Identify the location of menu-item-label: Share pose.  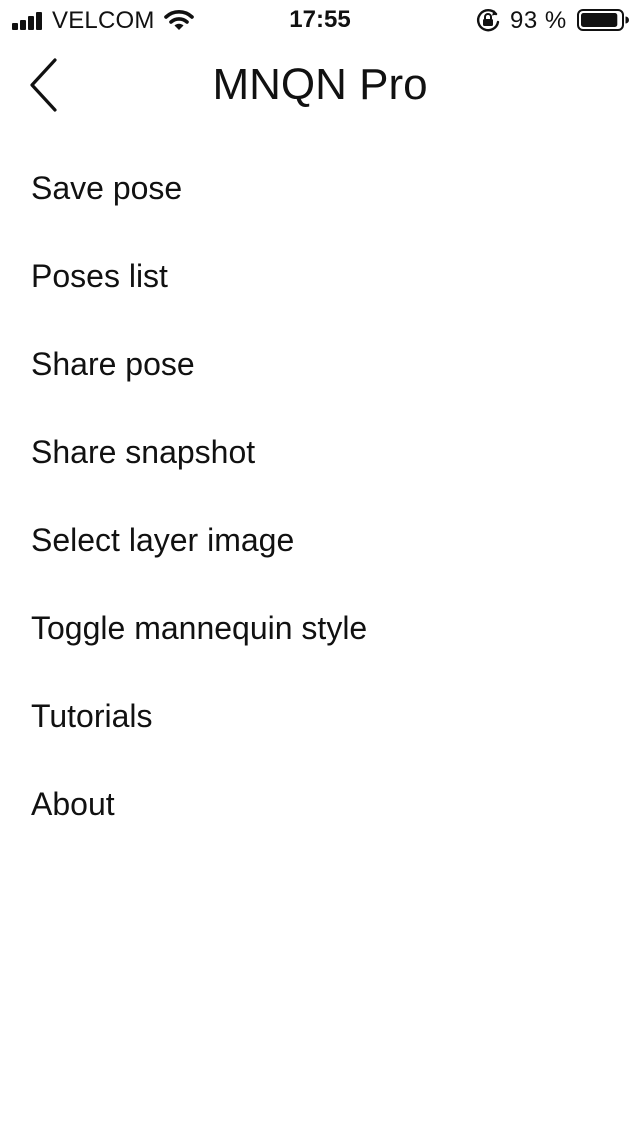
(113, 364).